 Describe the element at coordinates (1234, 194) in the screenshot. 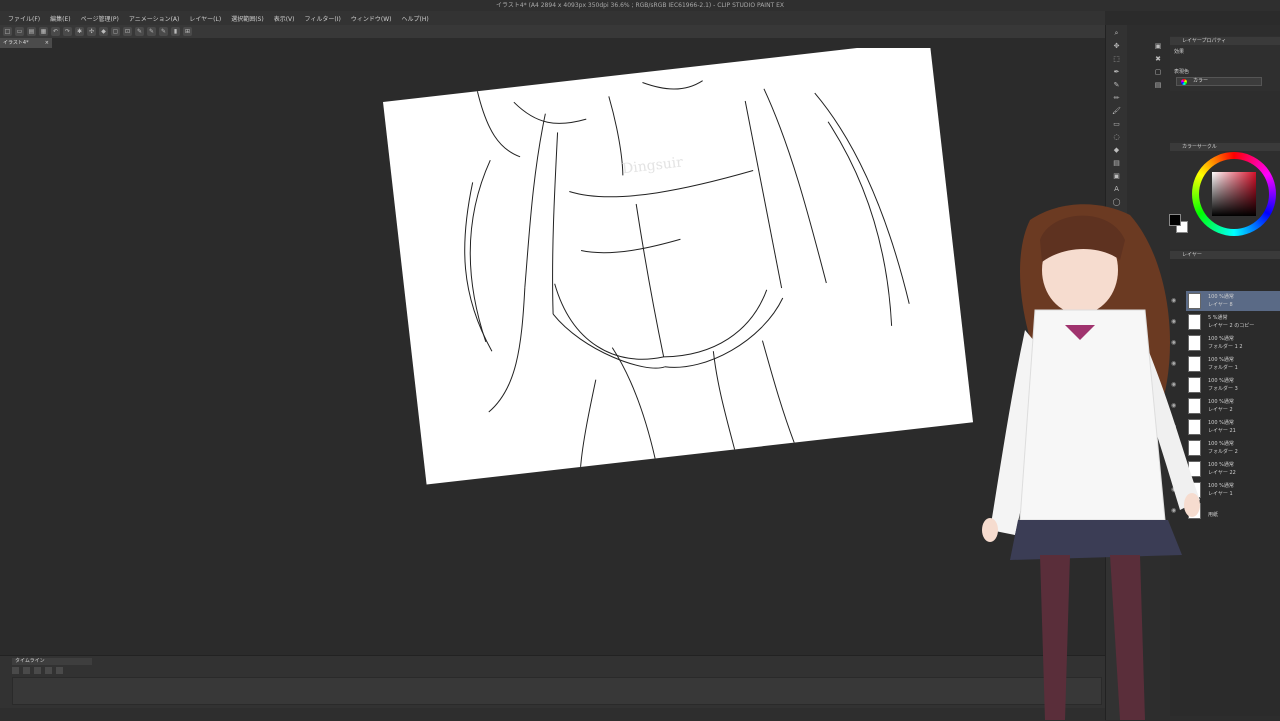

I see `saturation-value-square` at that location.